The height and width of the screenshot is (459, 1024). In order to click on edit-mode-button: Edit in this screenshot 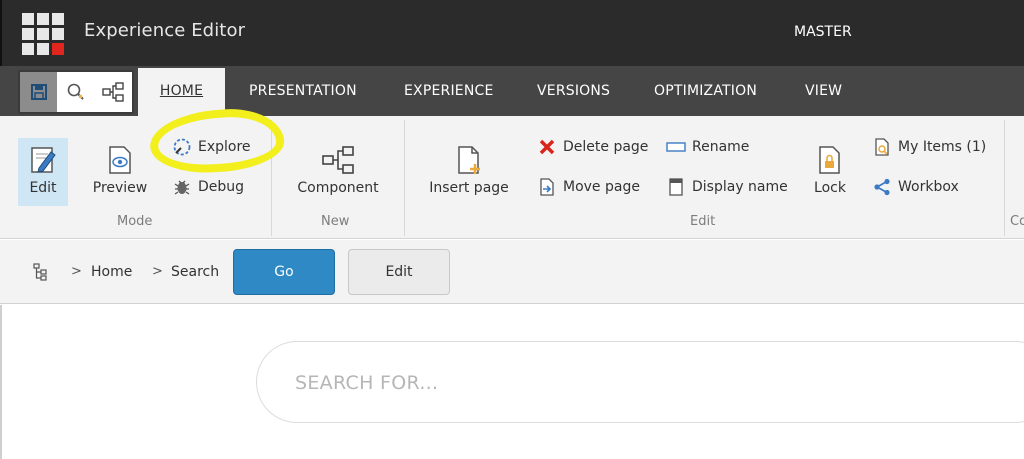, I will do `click(43, 169)`.